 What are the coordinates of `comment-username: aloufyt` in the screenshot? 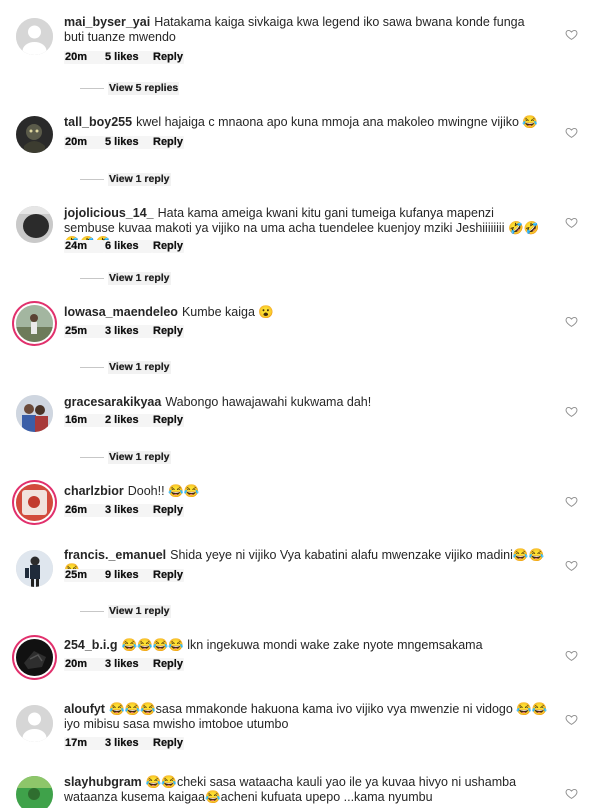 It's located at (84, 709).